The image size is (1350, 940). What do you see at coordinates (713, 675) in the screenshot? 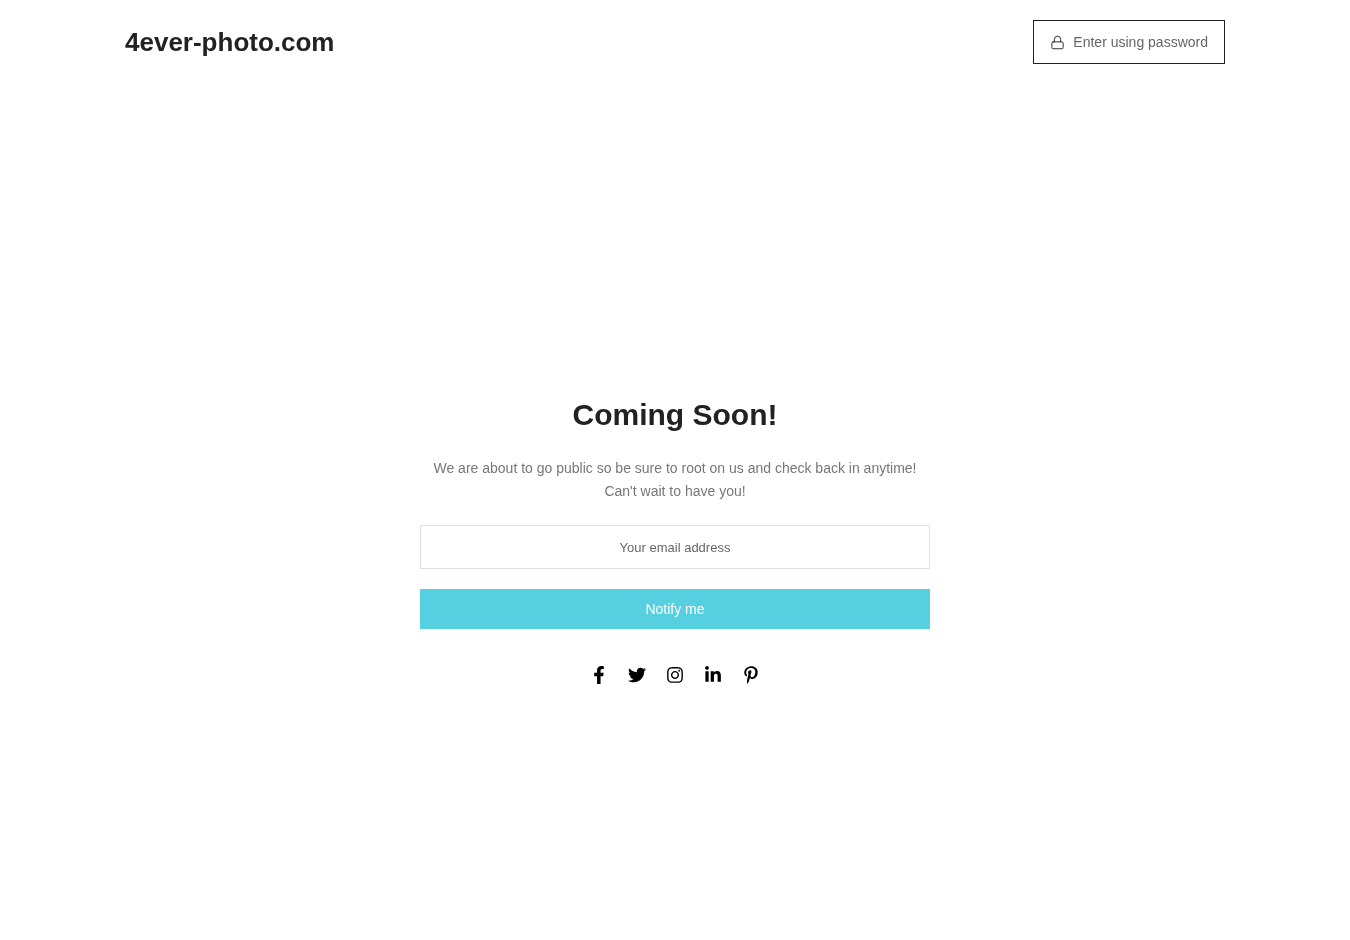
I see `in-logo-icon` at bounding box center [713, 675].